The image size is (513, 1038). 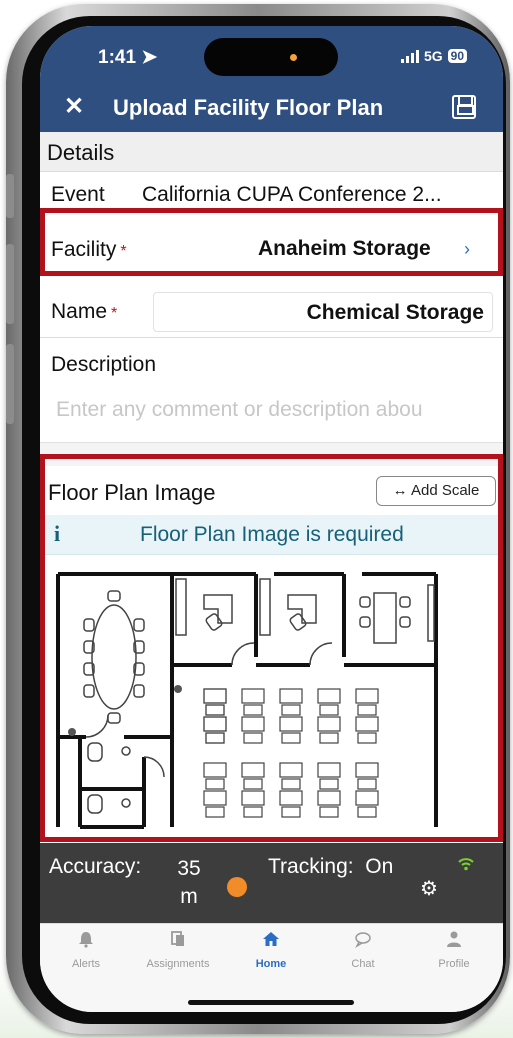 What do you see at coordinates (189, 896) in the screenshot?
I see `accuracy-unit: m` at bounding box center [189, 896].